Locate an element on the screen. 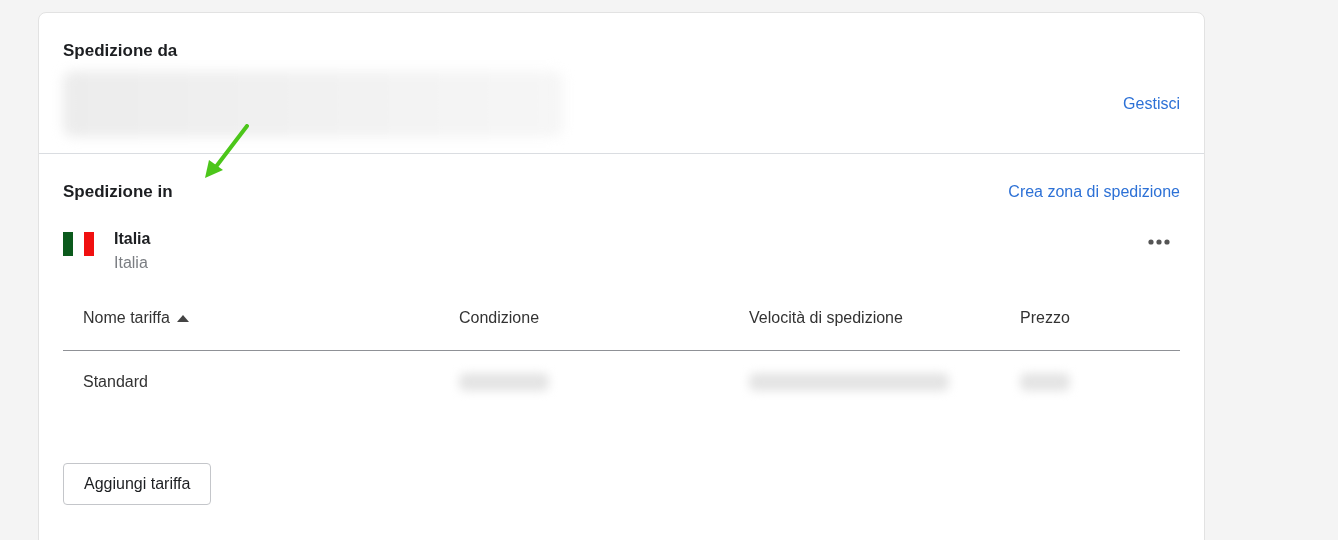 Image resolution: width=1338 pixels, height=540 pixels. rate-name: Standard is located at coordinates (116, 382).